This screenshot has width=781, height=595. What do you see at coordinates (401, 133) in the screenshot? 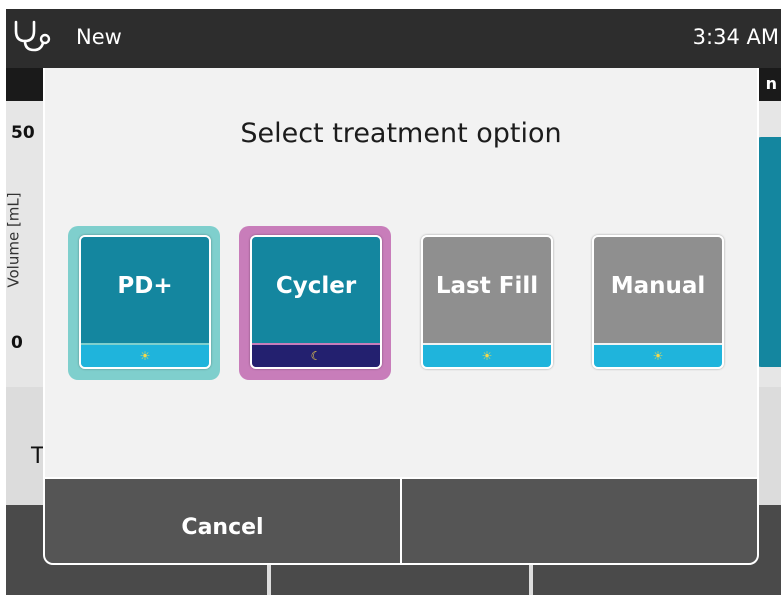
I see `dialog-title: Select treatment option` at bounding box center [401, 133].